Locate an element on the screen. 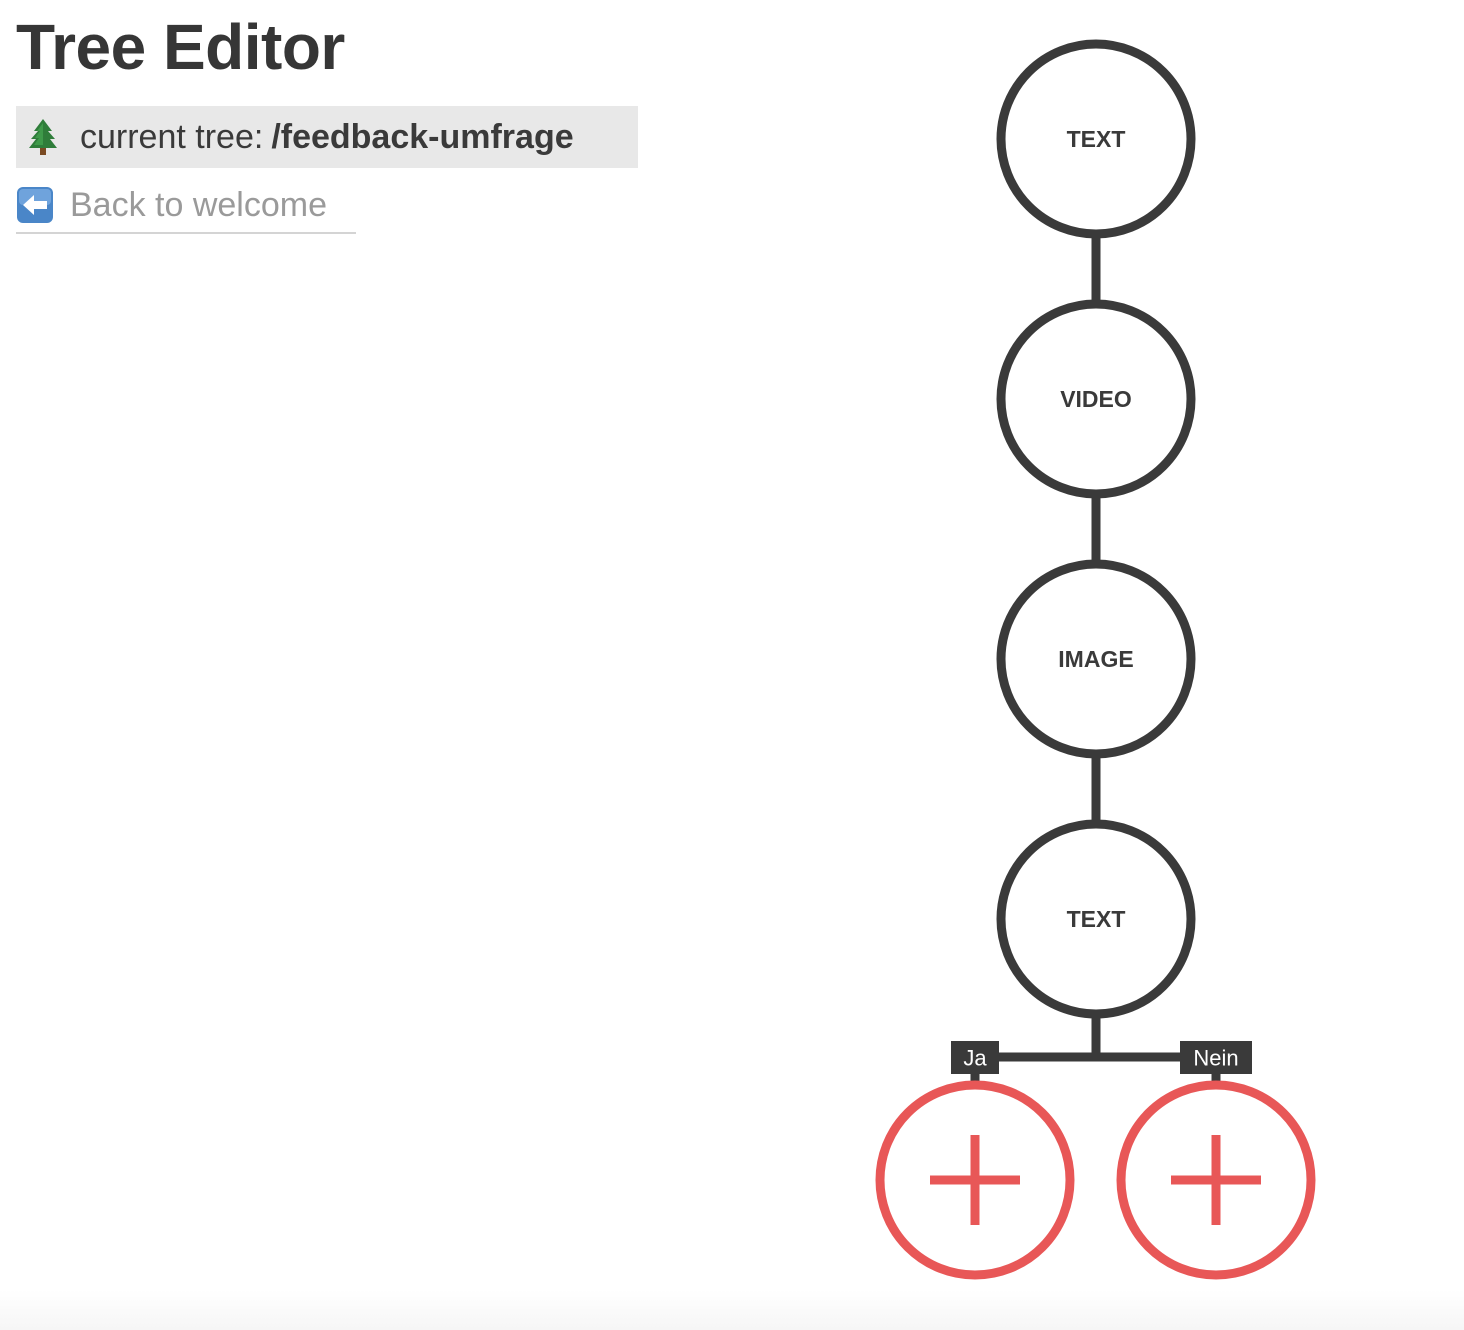 The height and width of the screenshot is (1330, 1464). tree-node: VIDEO is located at coordinates (1096, 399).